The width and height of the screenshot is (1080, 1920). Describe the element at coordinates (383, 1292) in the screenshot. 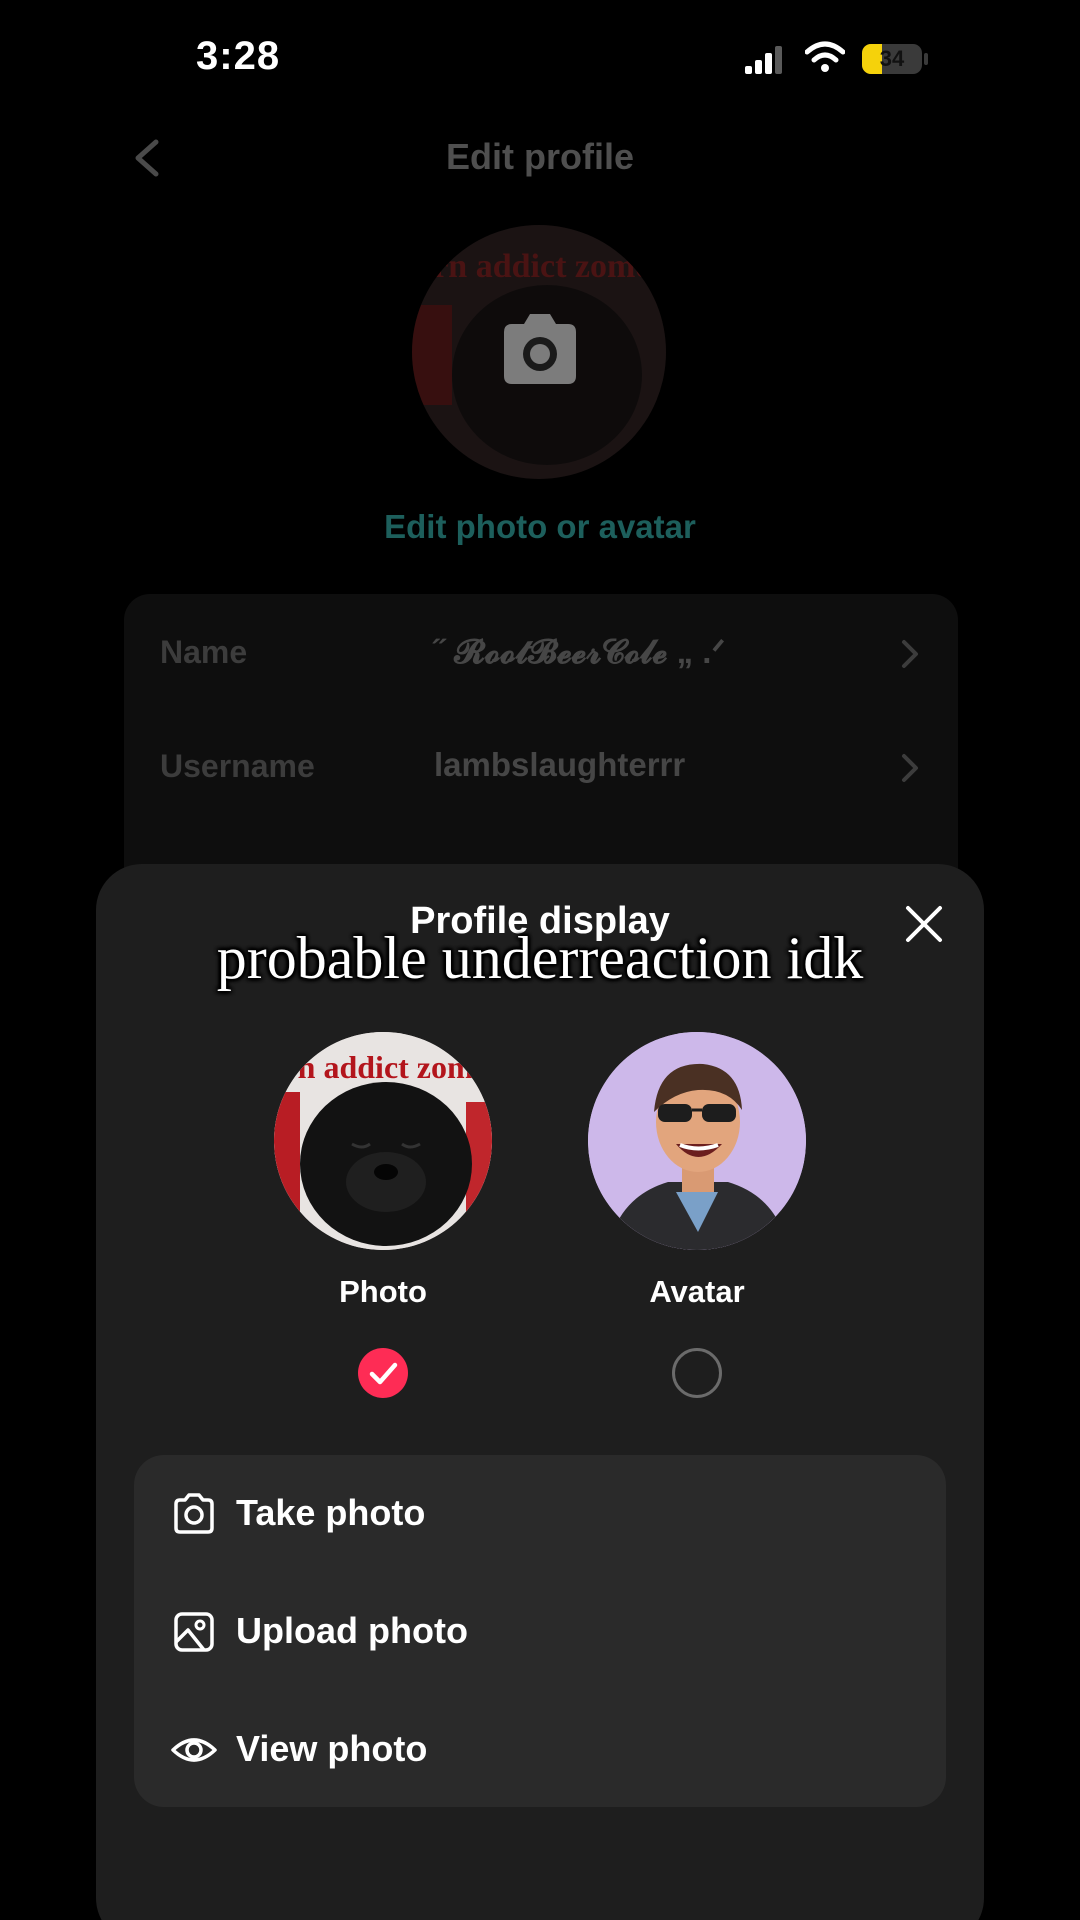

I see `photo-option-label: Photo` at that location.